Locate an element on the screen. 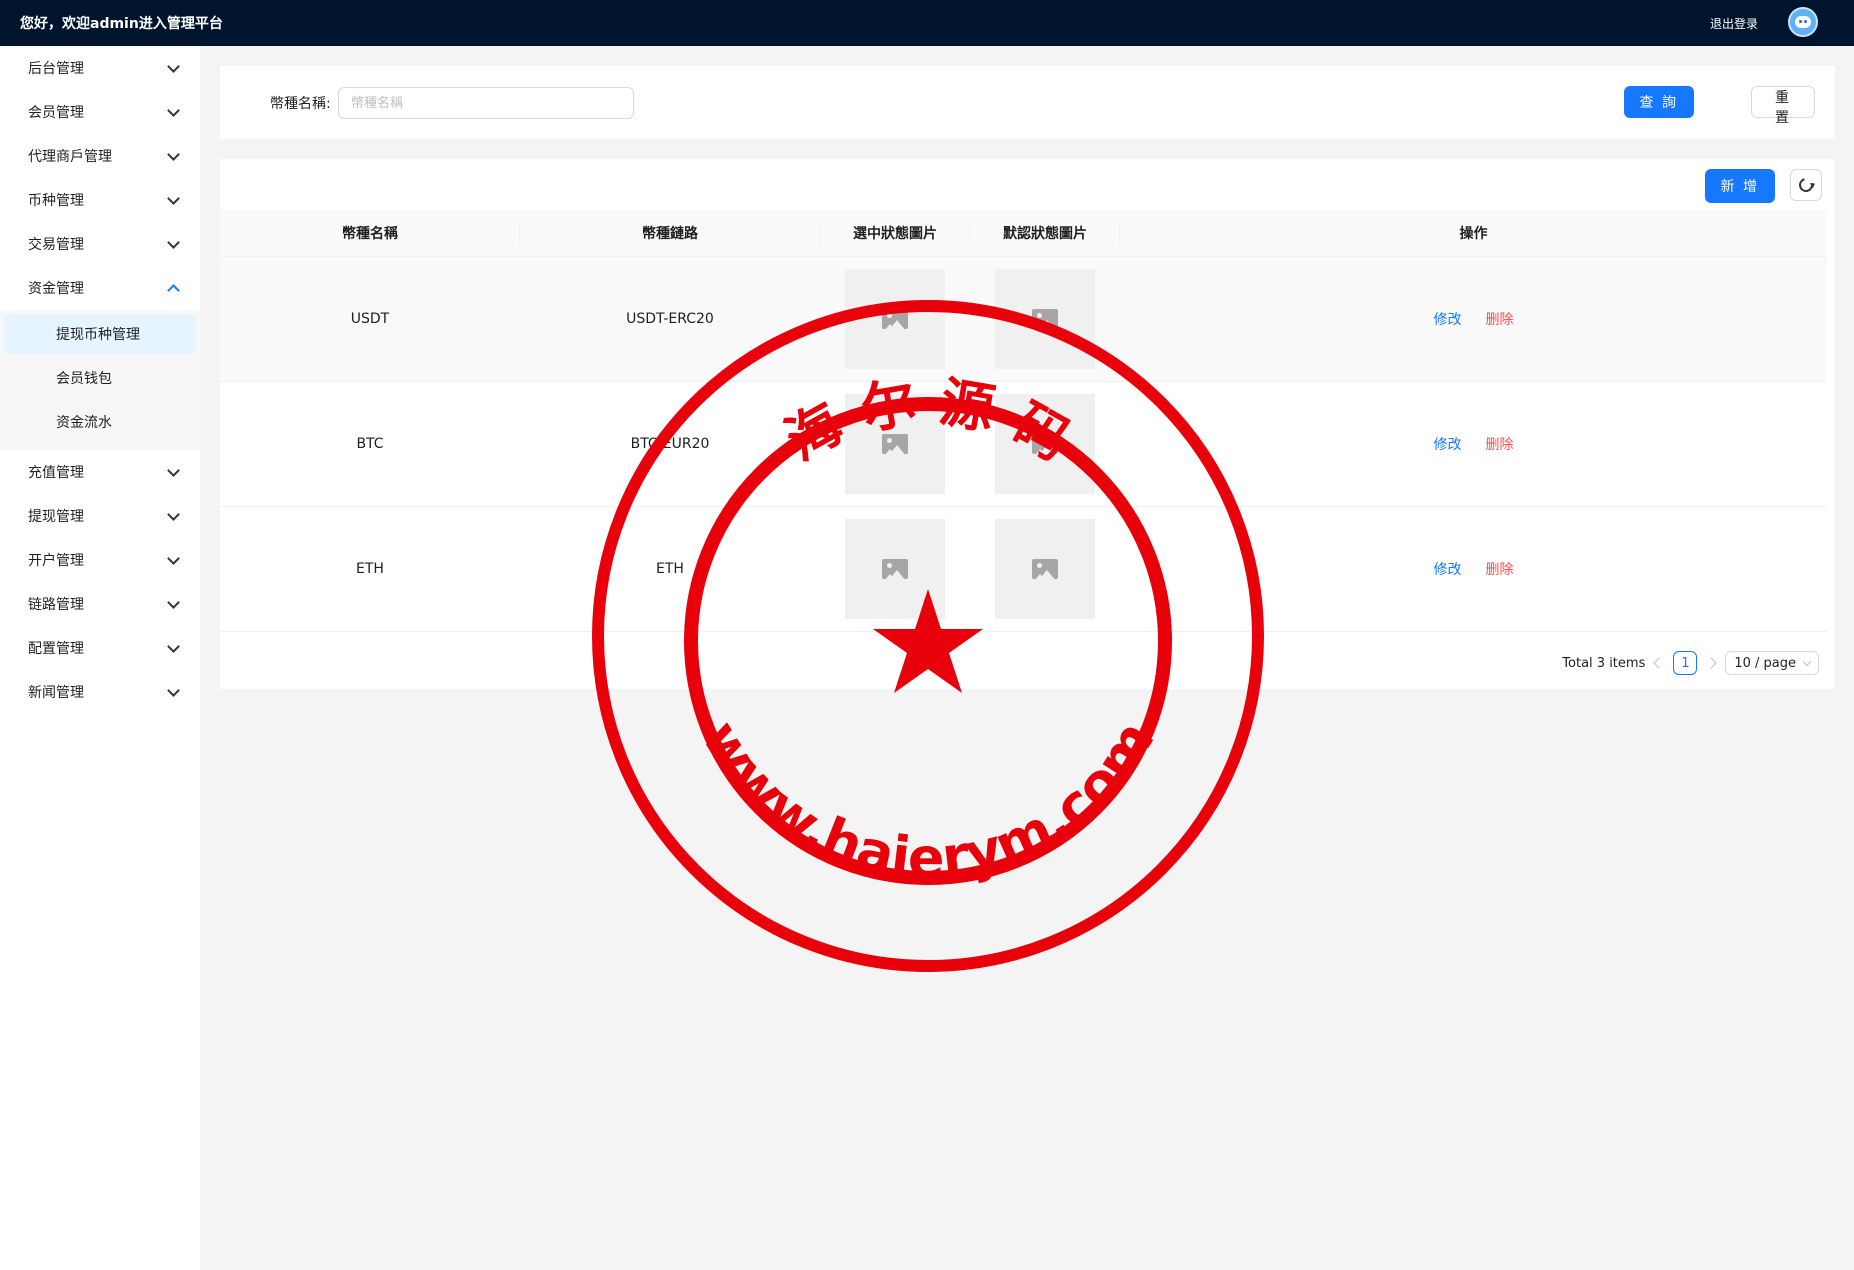 The height and width of the screenshot is (1270, 1854). sidebar-item-members: 会员管理 is located at coordinates (100, 112).